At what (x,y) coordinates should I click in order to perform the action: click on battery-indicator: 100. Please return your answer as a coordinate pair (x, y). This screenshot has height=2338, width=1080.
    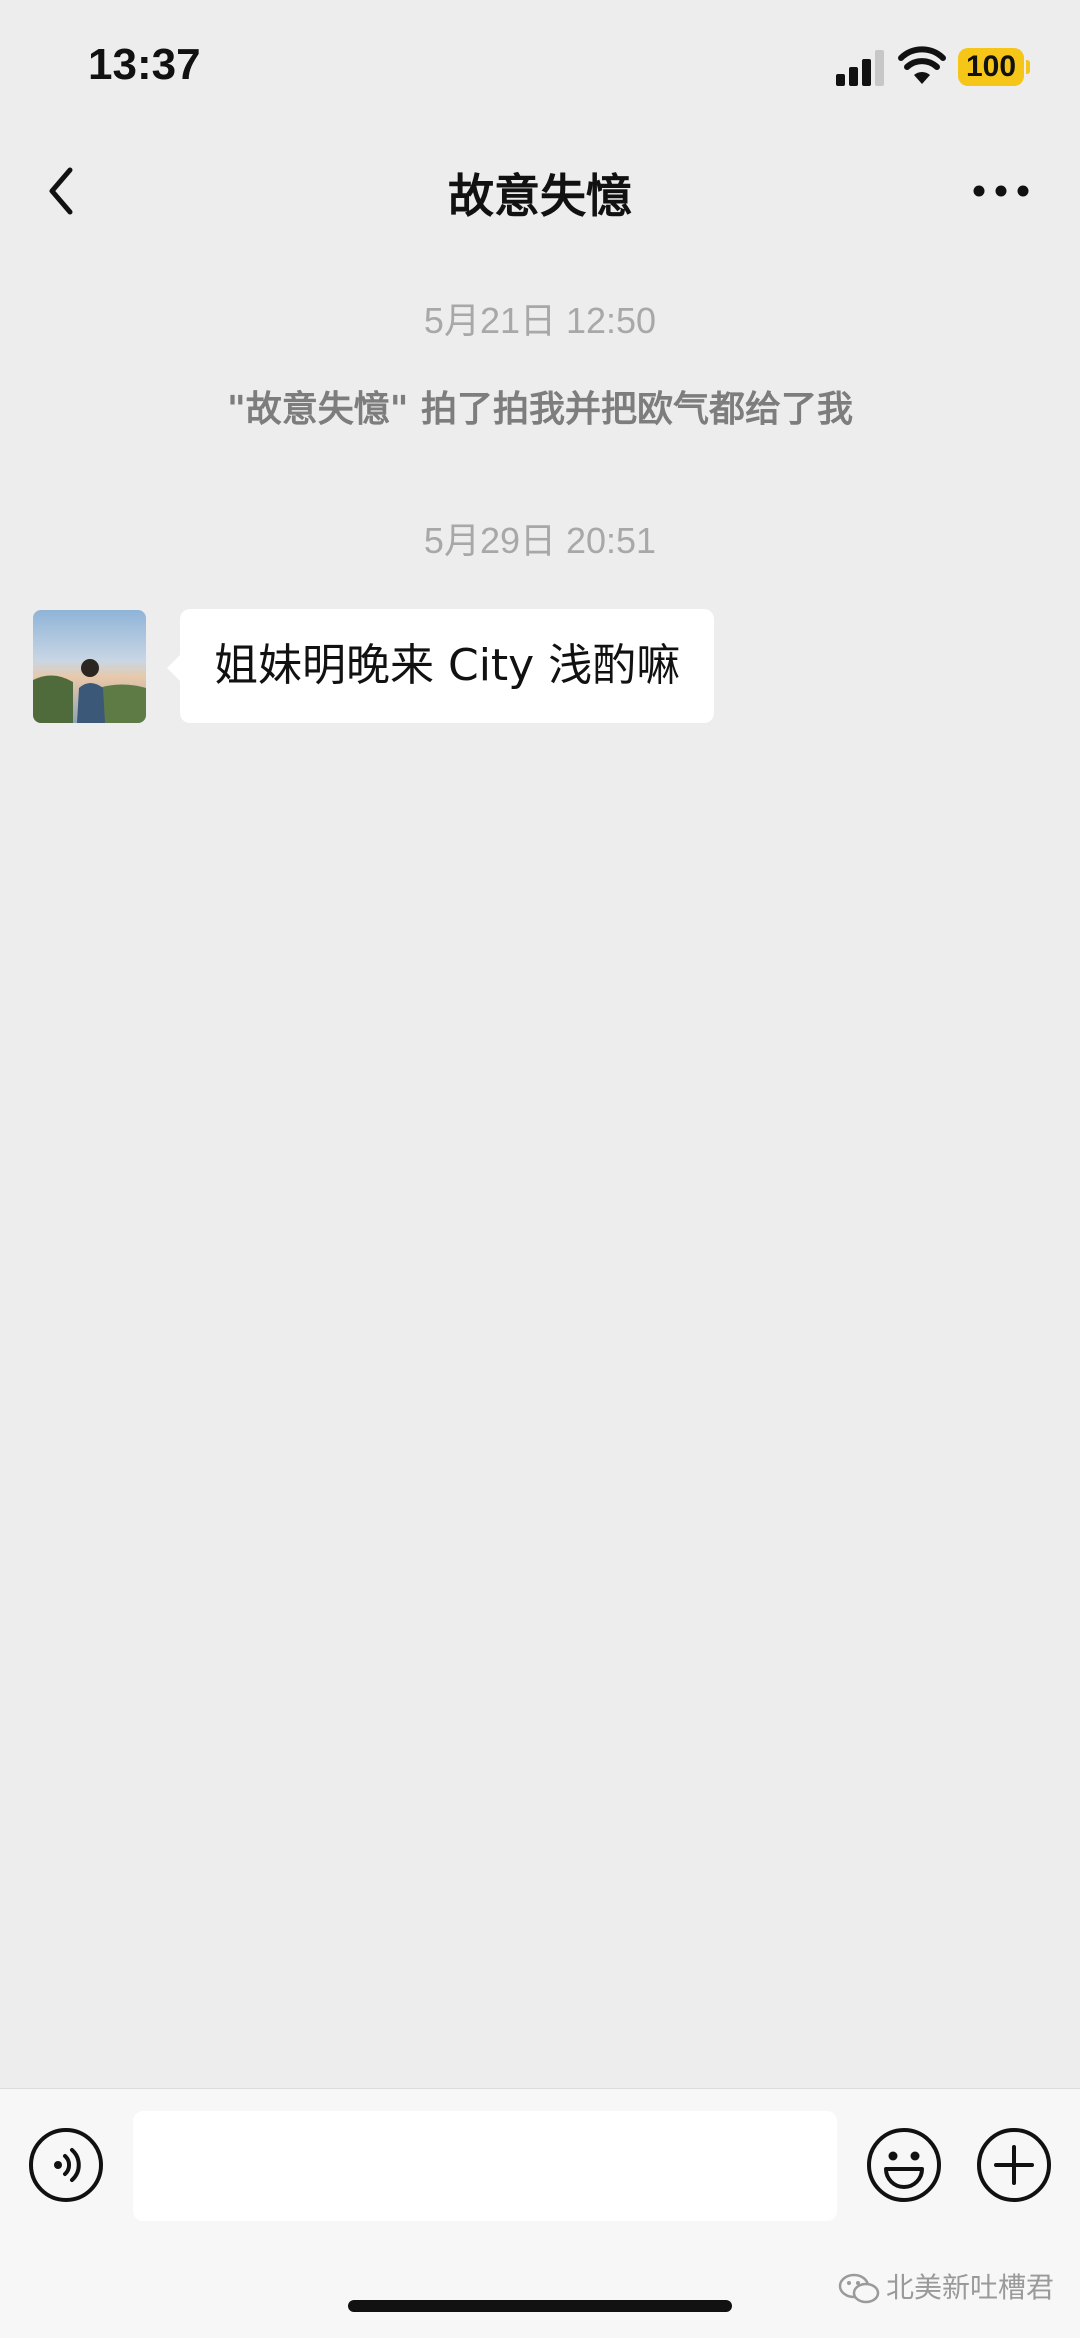
    Looking at the image, I should click on (991, 67).